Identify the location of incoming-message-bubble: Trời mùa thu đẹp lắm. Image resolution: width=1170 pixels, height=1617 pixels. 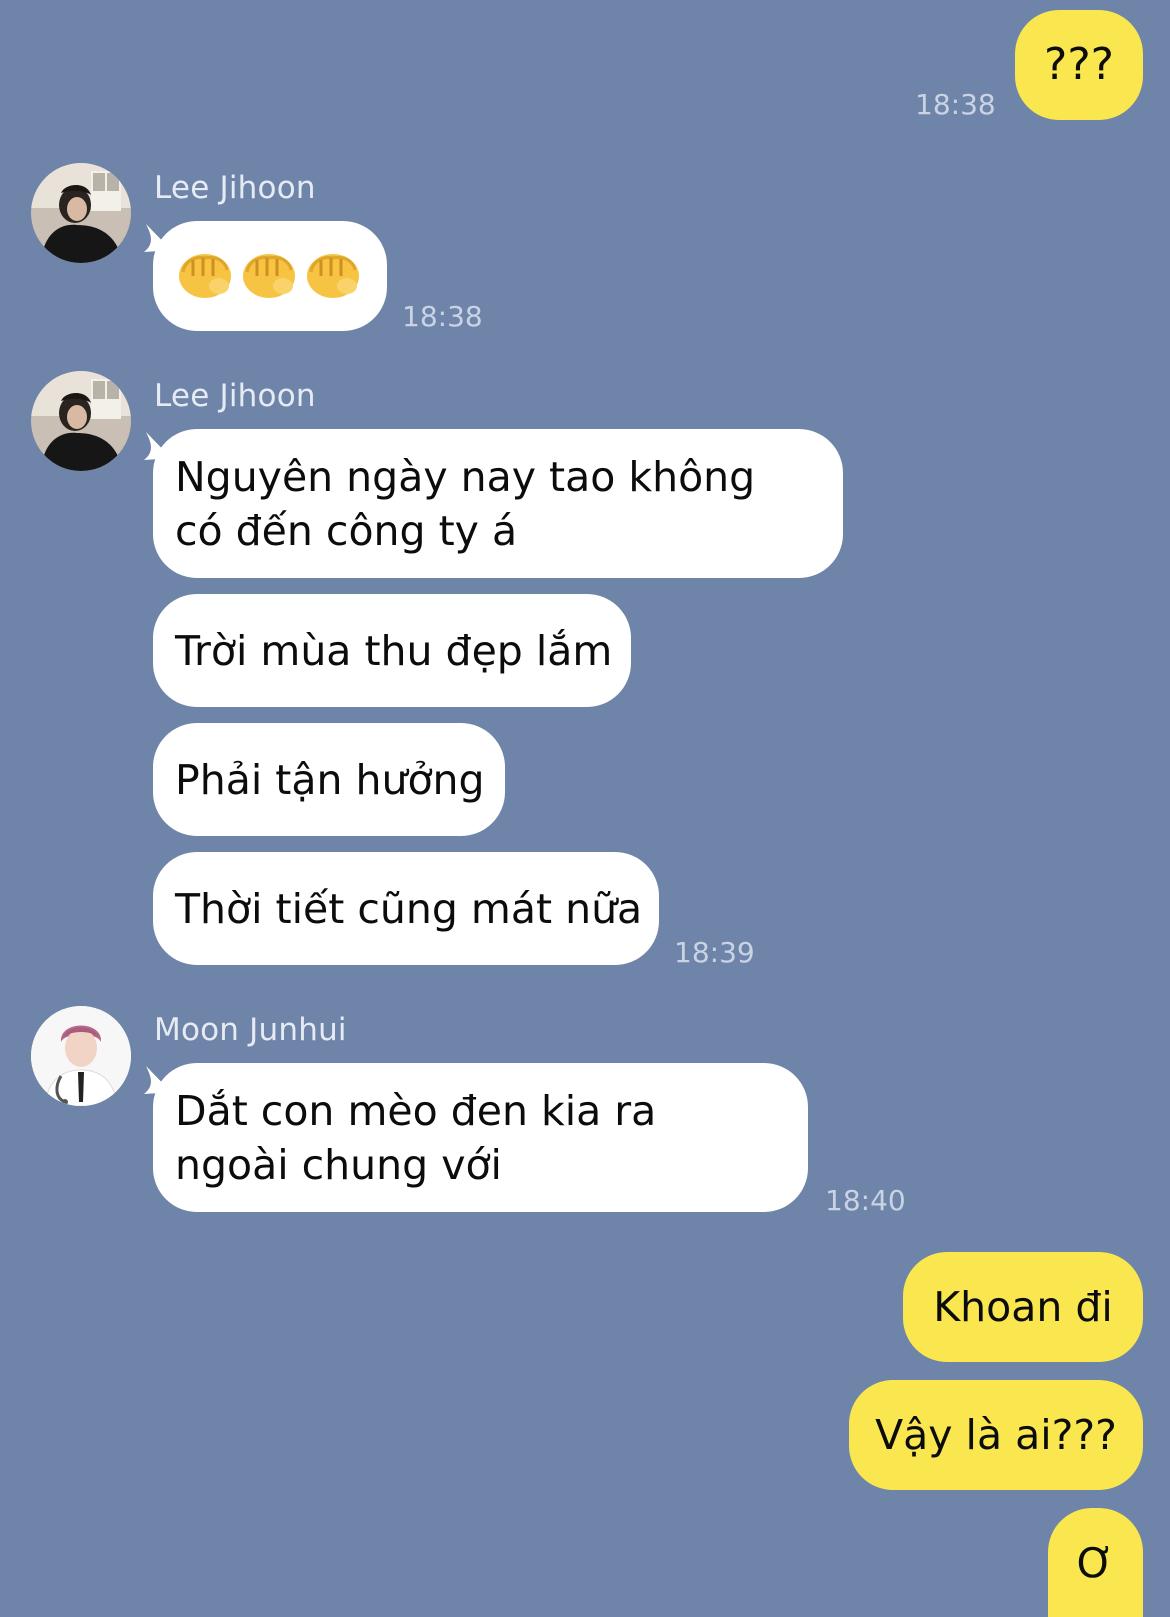
(392, 650).